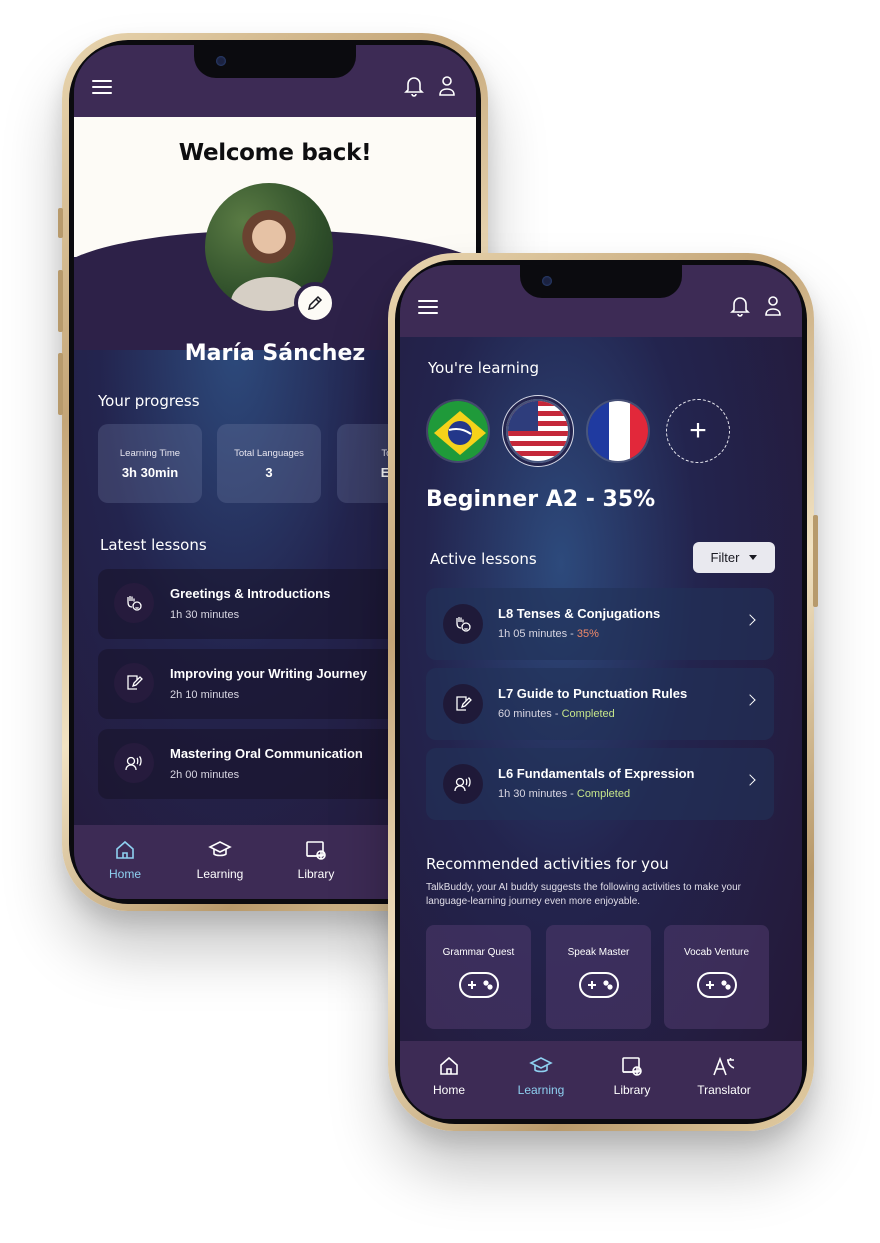 This screenshot has height=1243, width=880. What do you see at coordinates (618, 431) in the screenshot?
I see `france-flag` at bounding box center [618, 431].